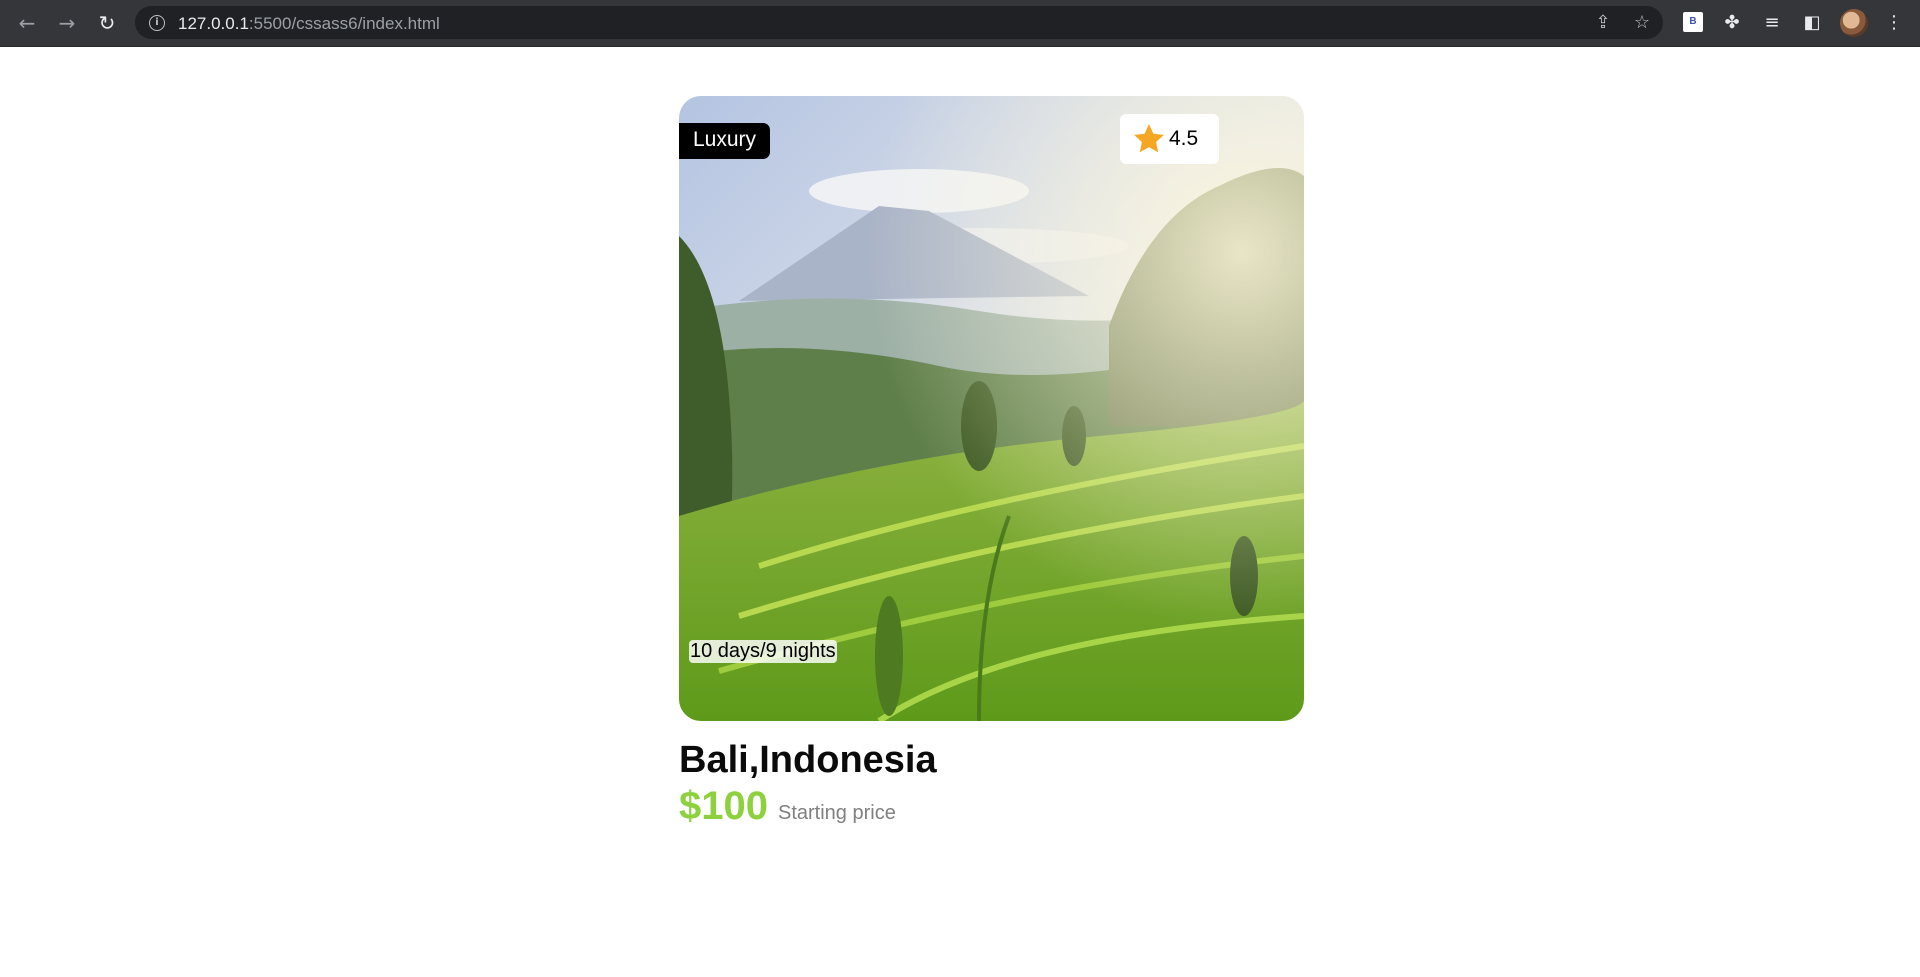 This screenshot has height=977, width=1920. I want to click on back-icon: ←, so click(27, 23).